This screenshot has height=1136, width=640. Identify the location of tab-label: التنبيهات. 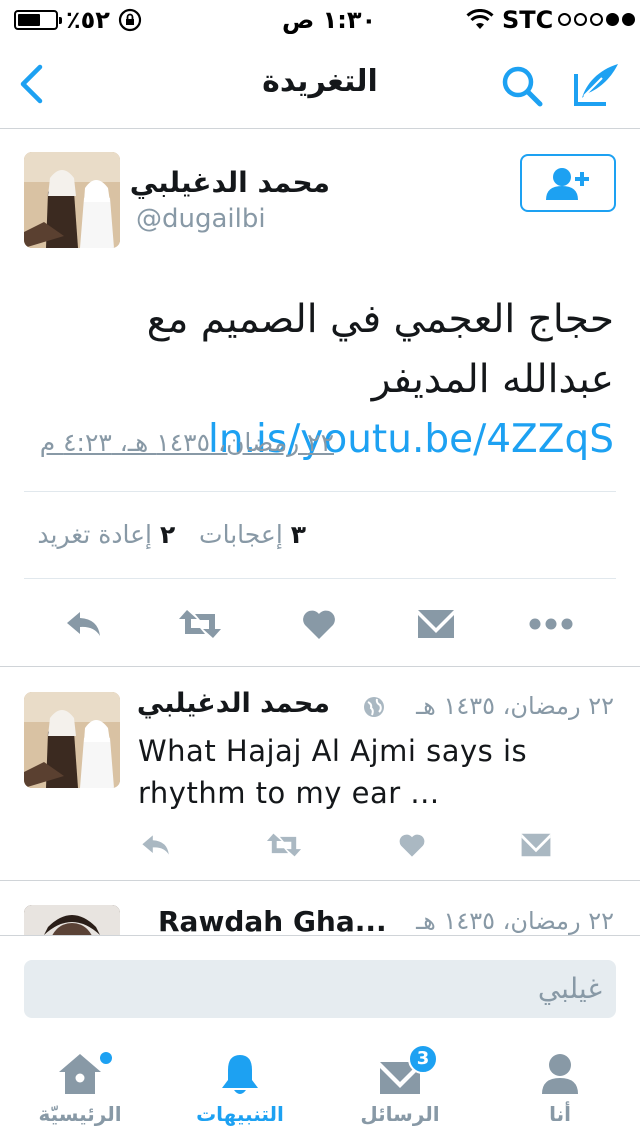
(240, 1114).